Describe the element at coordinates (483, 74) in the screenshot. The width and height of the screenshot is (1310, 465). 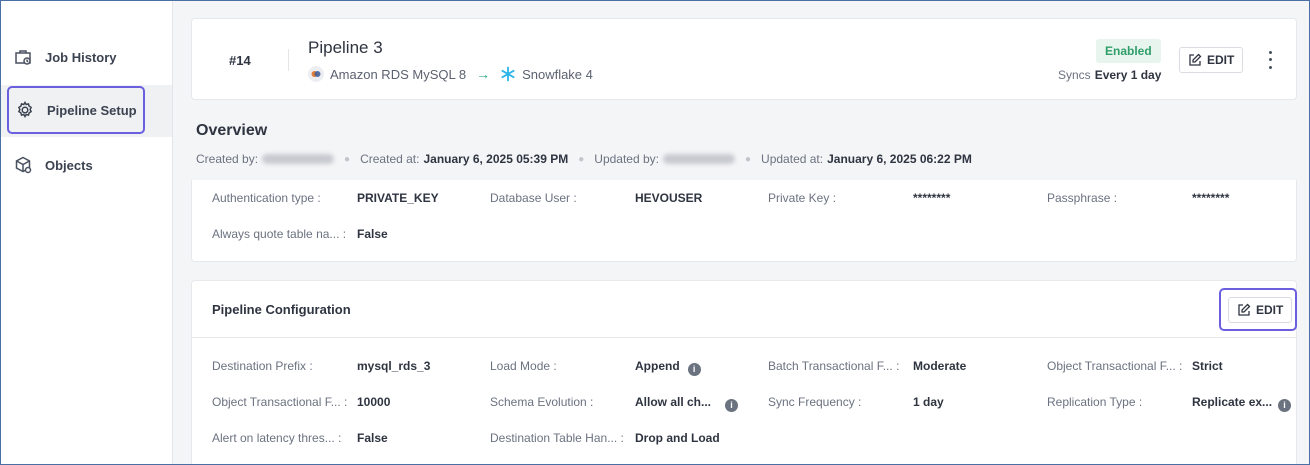
I see `arrow-right-icon: →` at that location.